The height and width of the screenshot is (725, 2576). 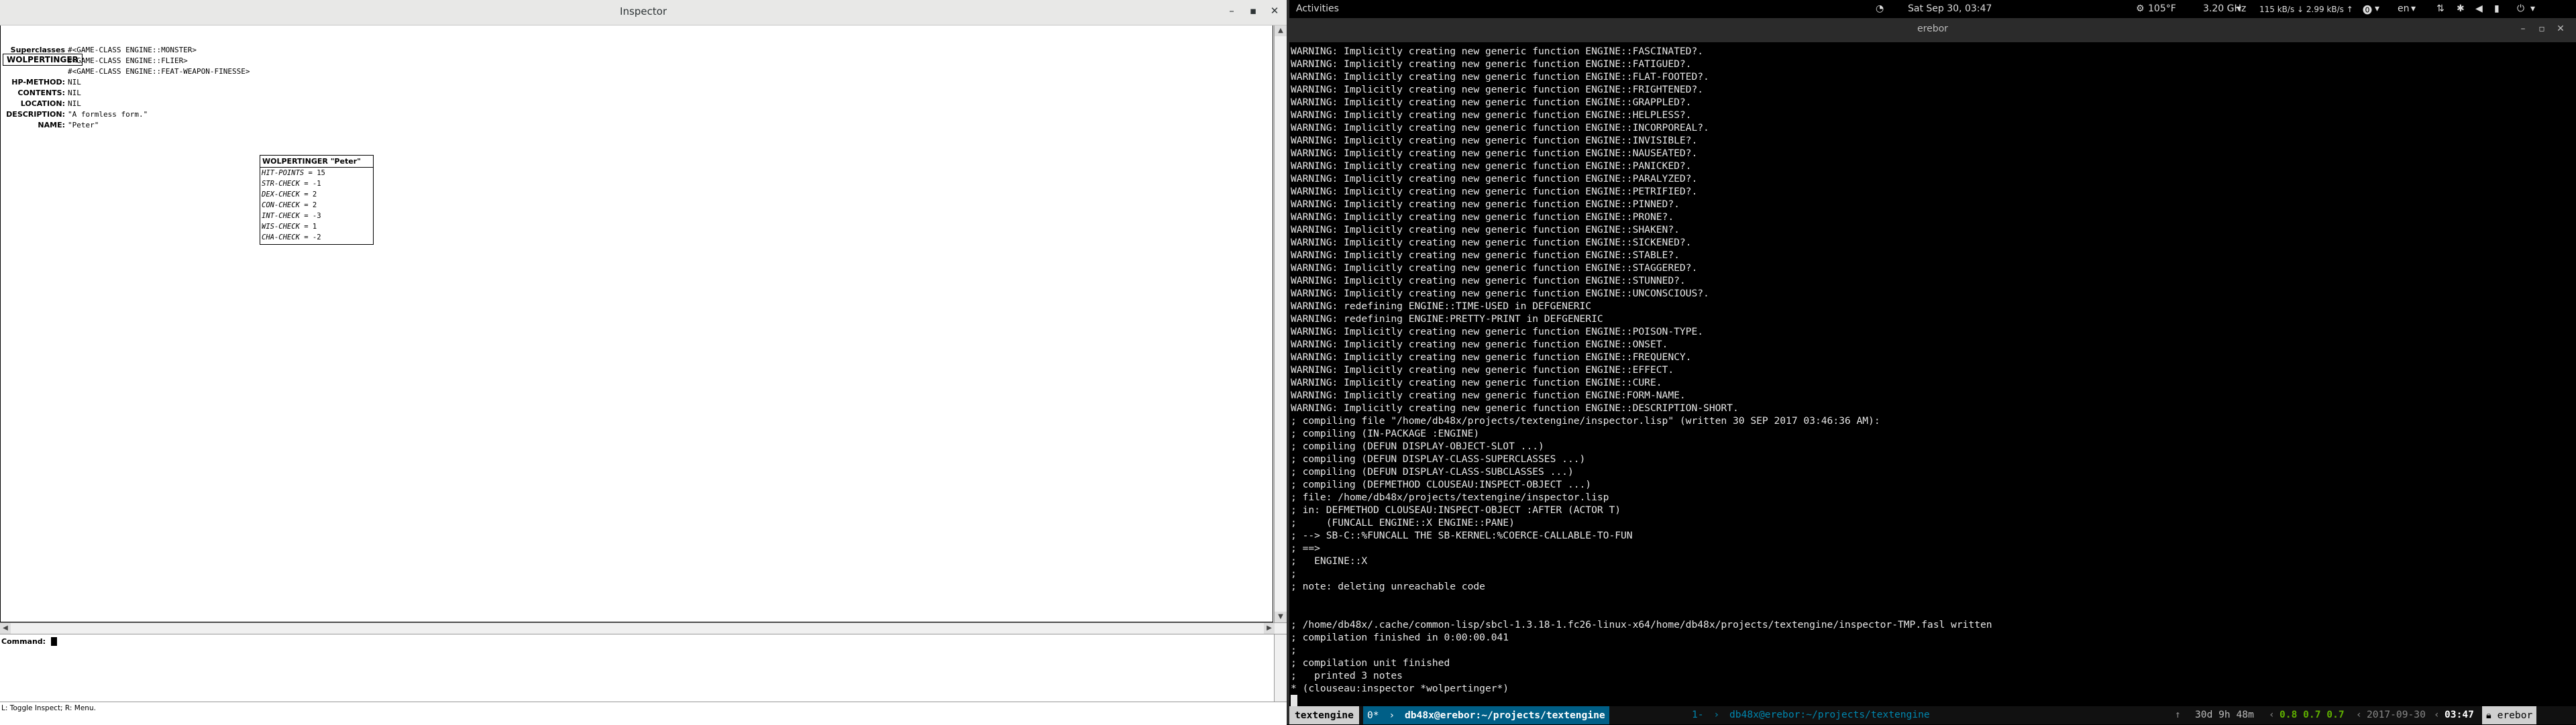 What do you see at coordinates (2479, 8) in the screenshot?
I see `volume-icon: ◀` at bounding box center [2479, 8].